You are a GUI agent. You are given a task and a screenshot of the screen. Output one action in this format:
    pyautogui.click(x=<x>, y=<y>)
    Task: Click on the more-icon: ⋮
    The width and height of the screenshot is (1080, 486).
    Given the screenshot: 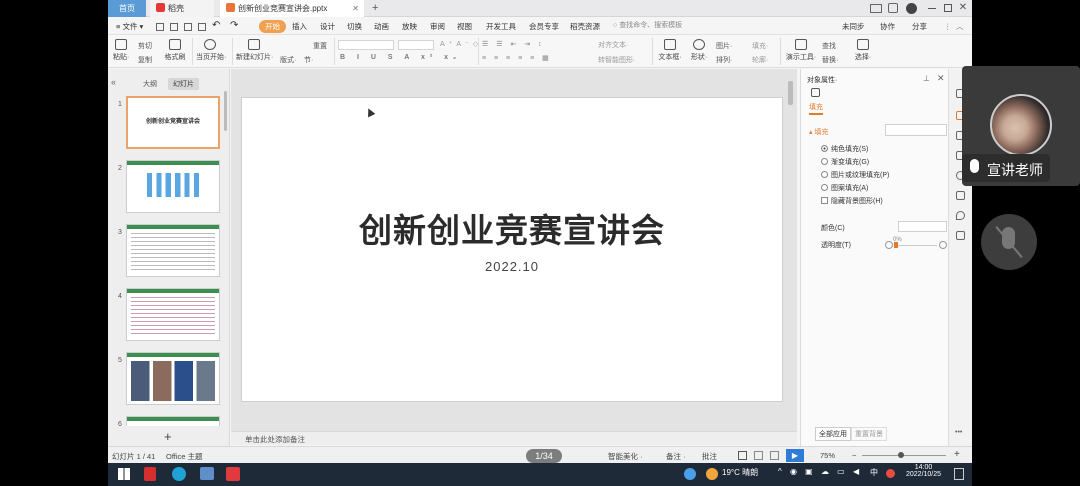 What is the action you would take?
    pyautogui.click(x=948, y=26)
    